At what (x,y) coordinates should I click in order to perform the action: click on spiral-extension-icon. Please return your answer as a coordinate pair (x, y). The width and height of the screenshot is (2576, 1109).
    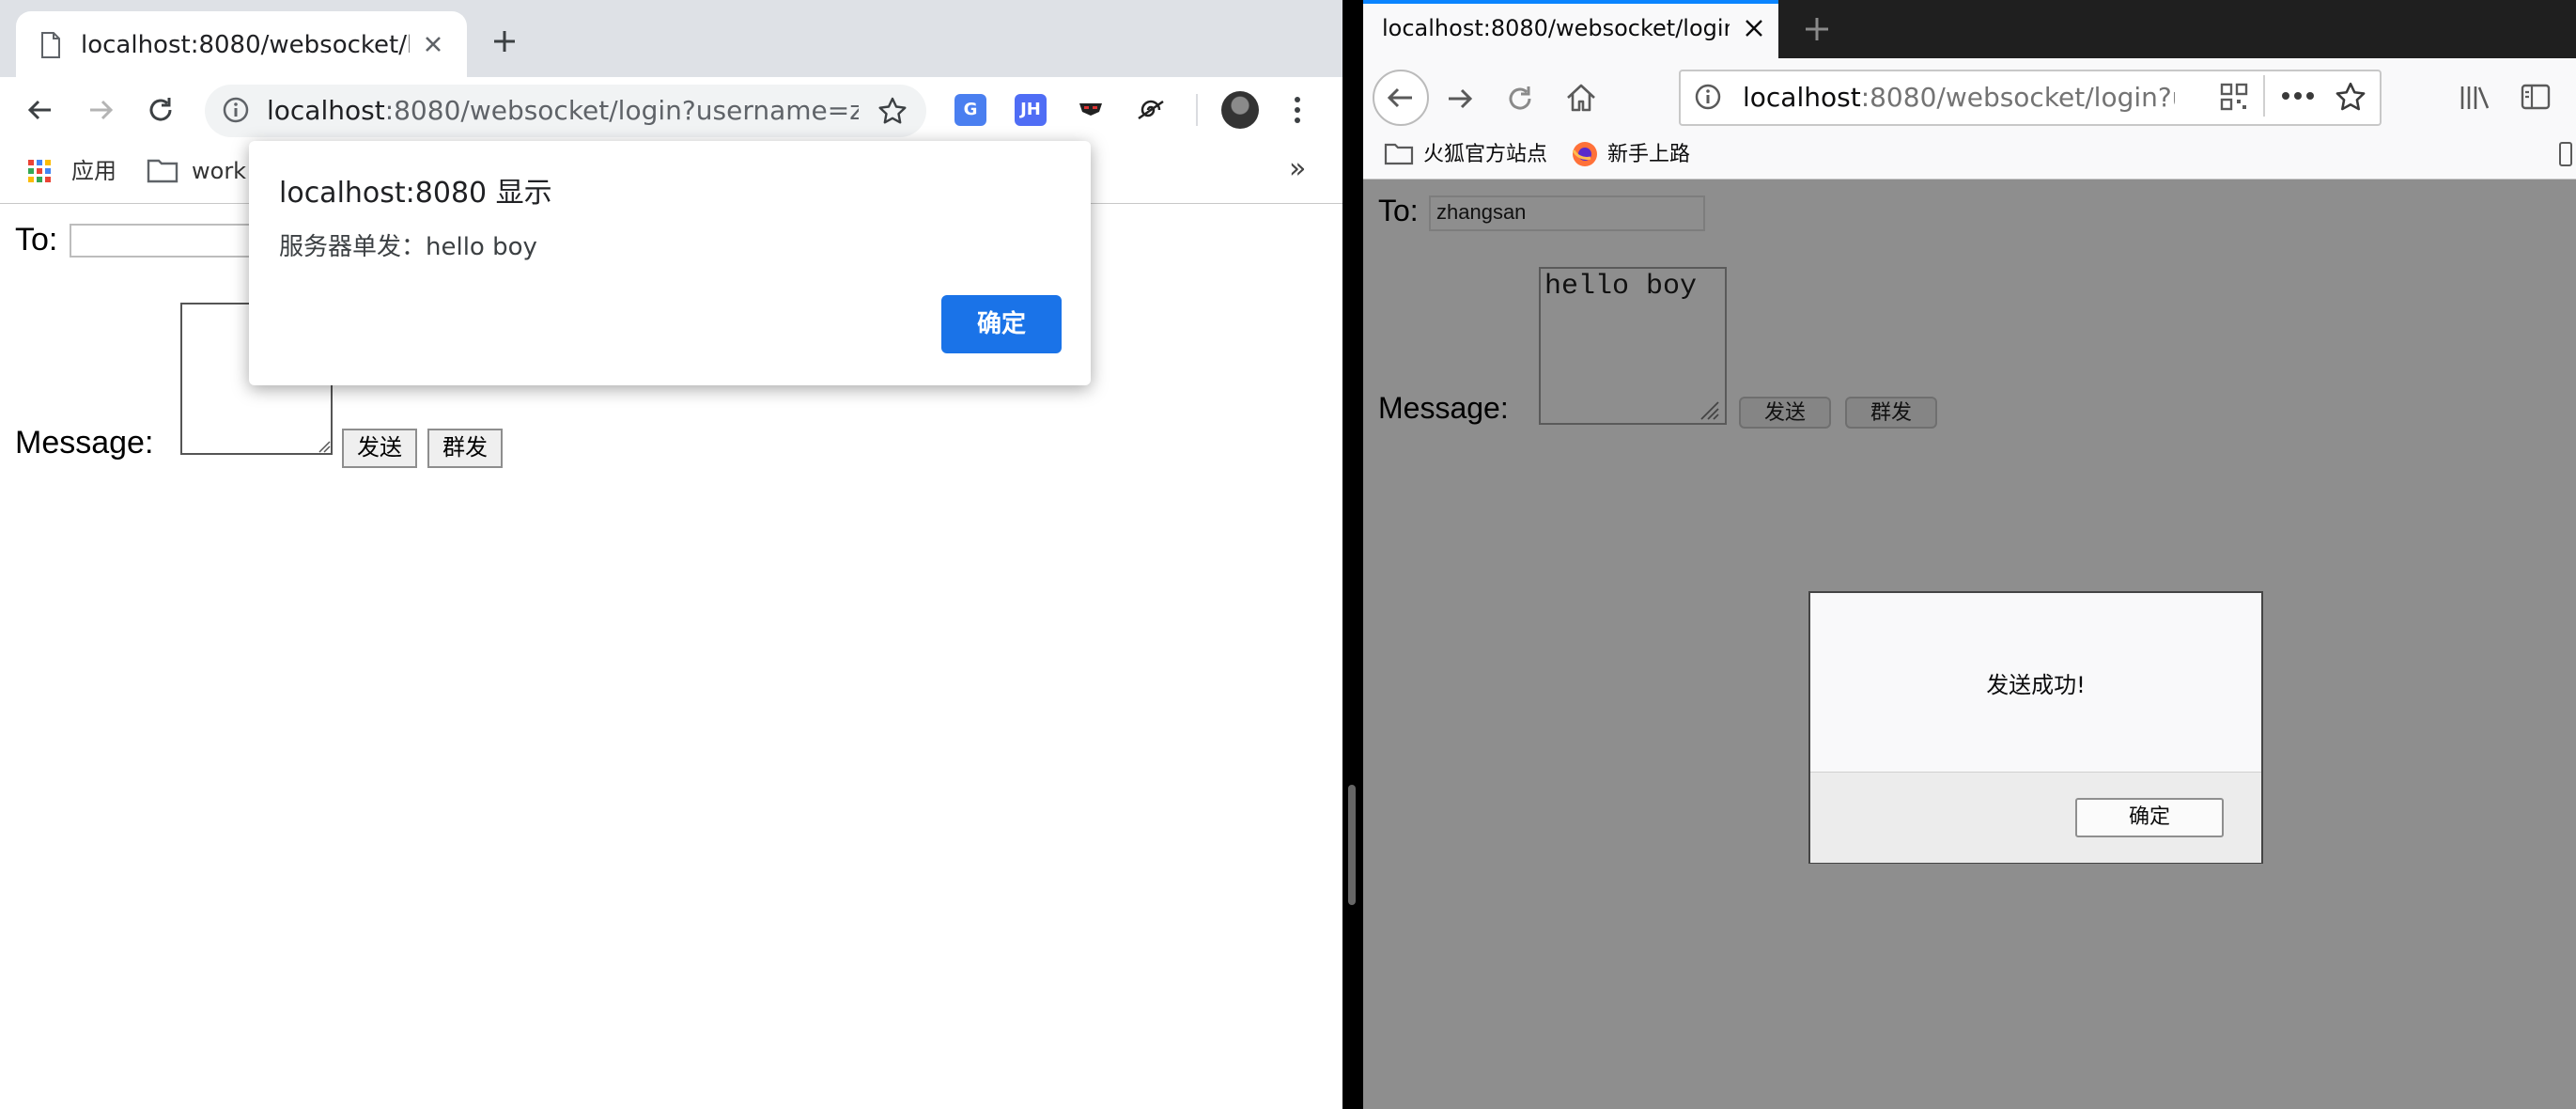
    Looking at the image, I should click on (1151, 110).